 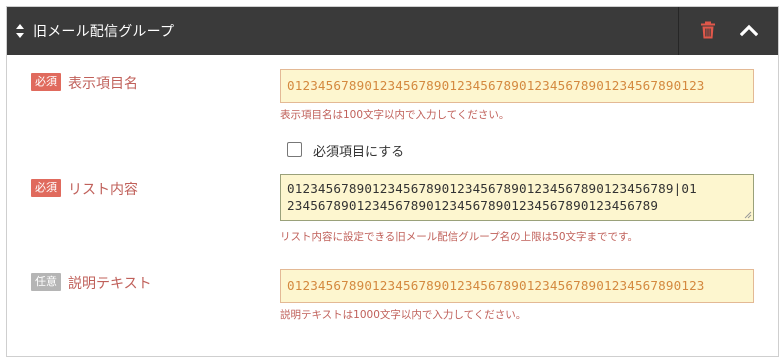 I want to click on resize-grip-icon, so click(x=748, y=215).